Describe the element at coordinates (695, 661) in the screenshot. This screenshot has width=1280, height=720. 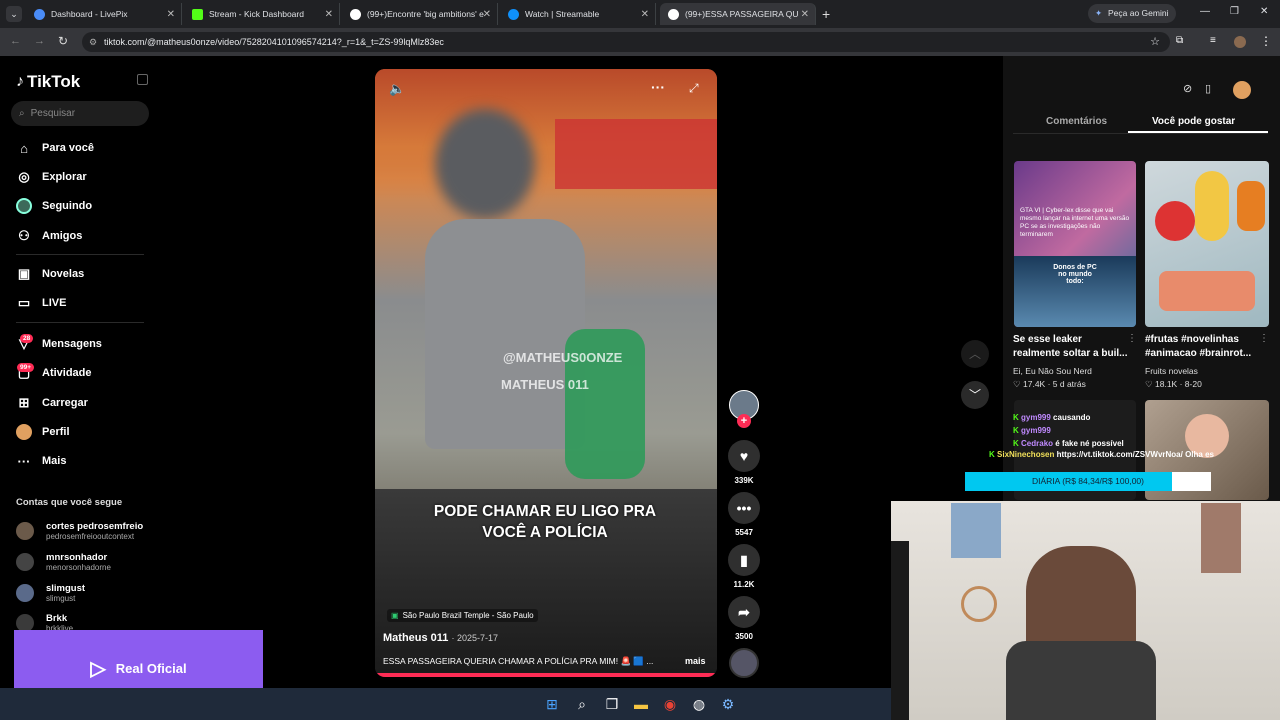
I see `description-more-link: mais` at that location.